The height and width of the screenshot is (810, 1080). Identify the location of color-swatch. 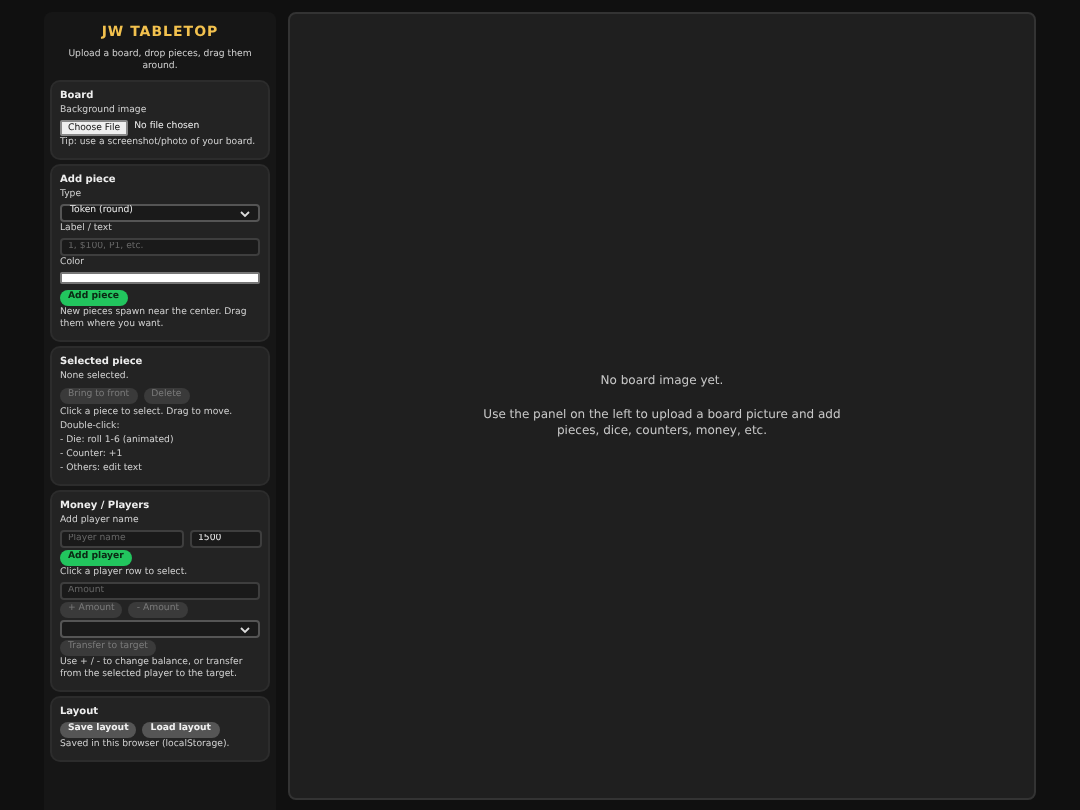
(160, 278).